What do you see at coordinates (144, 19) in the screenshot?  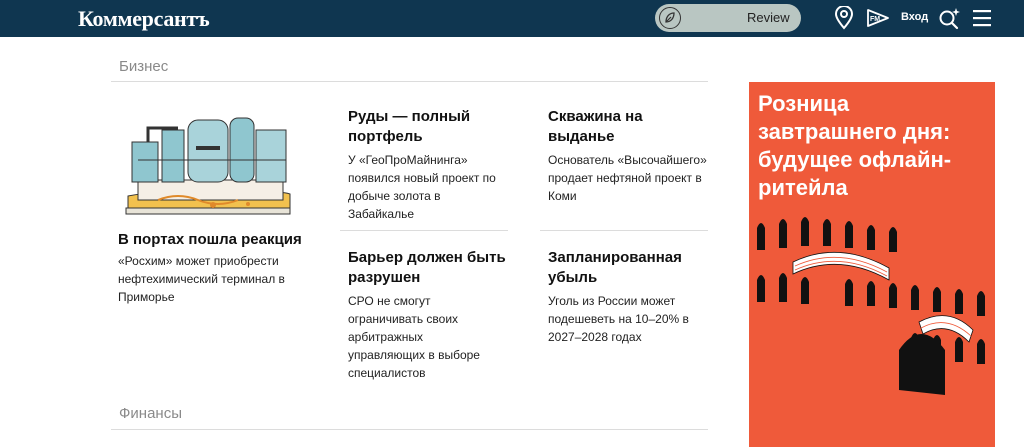 I see `site-logo: Коммерсантъ` at bounding box center [144, 19].